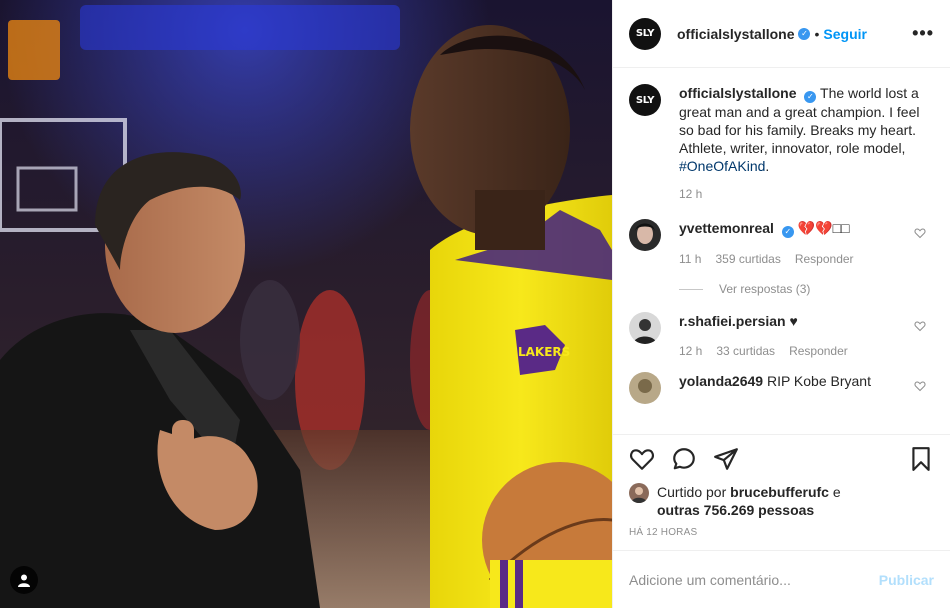 This screenshot has height=608, width=950. Describe the element at coordinates (781, 532) in the screenshot. I see `post-timestamp: HÁ 12 HORAS` at that location.